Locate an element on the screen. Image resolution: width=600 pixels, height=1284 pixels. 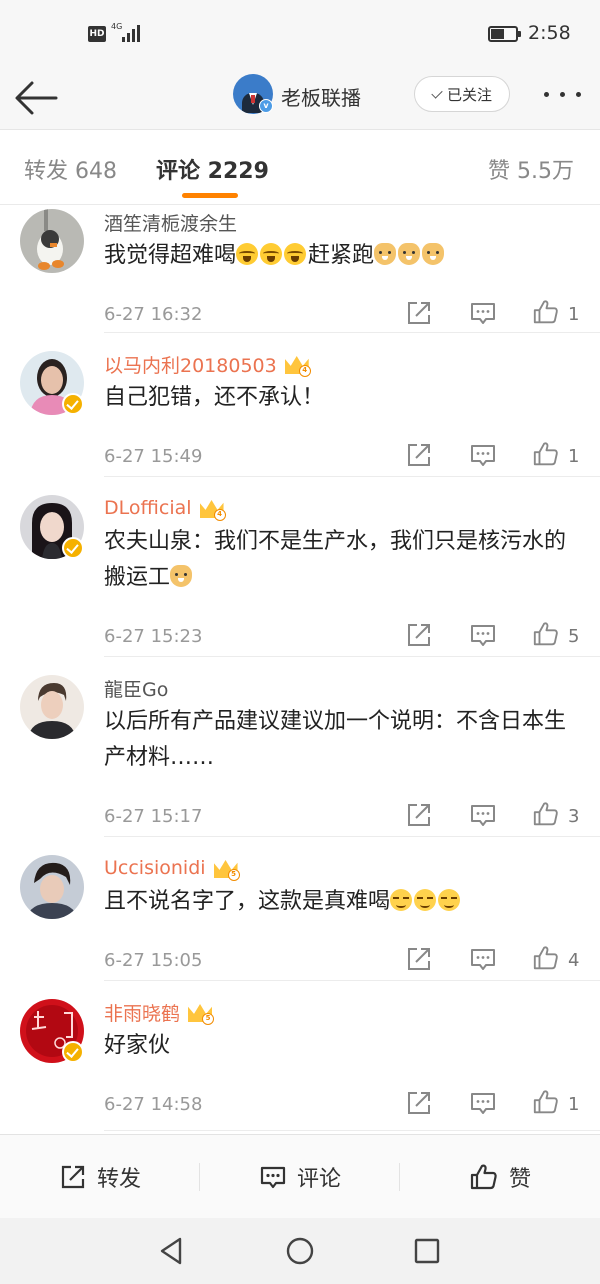
commenter-name: 酒笙清栀渡余生 is located at coordinates (170, 222).